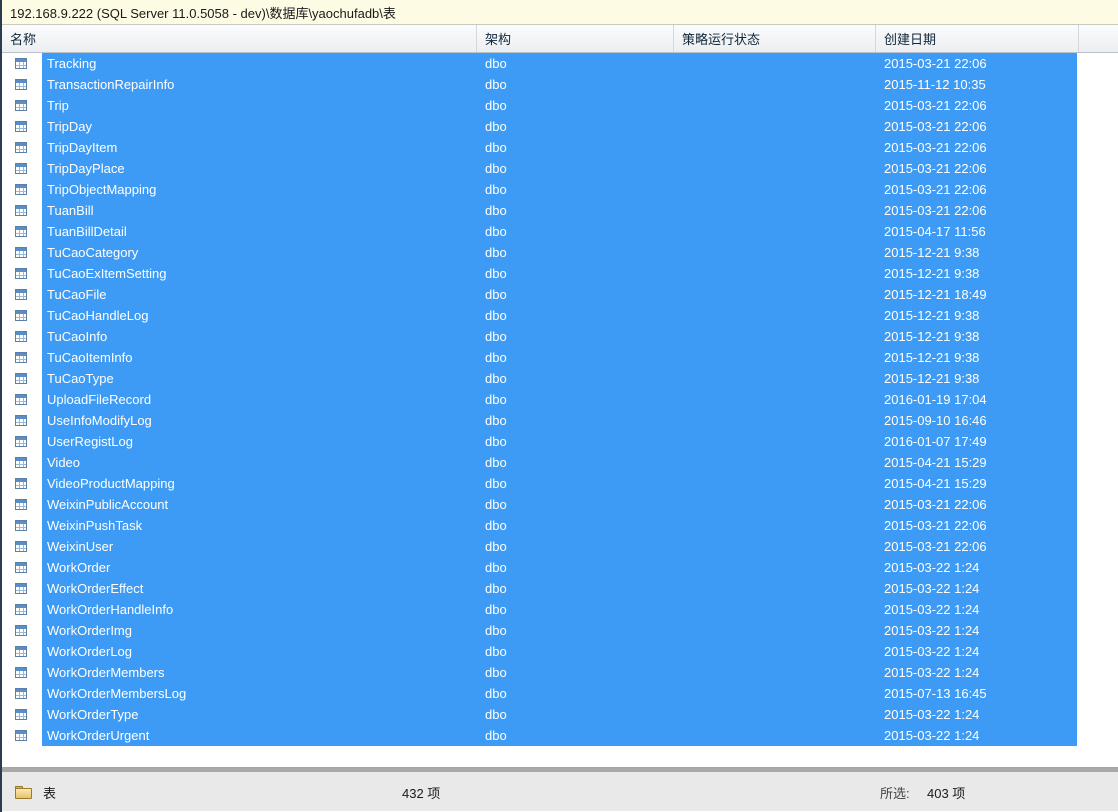 This screenshot has height=812, width=1118. What do you see at coordinates (239, 38) in the screenshot?
I see `column-header-name: 名称` at bounding box center [239, 38].